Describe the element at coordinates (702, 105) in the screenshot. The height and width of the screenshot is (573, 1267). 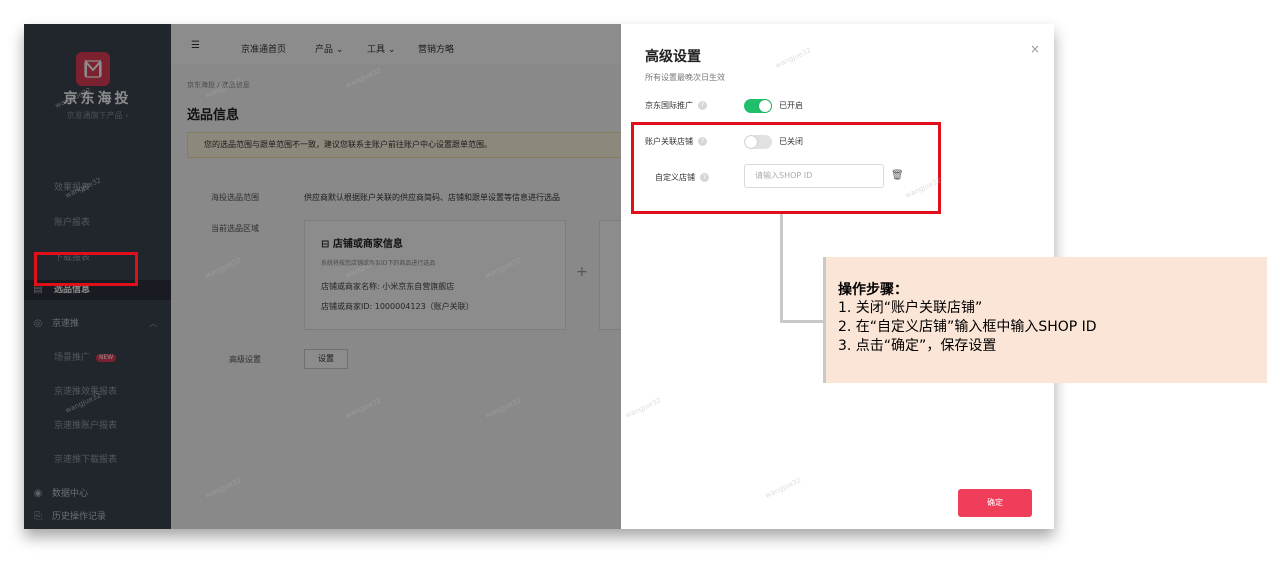
I see `help-icon: ?` at that location.